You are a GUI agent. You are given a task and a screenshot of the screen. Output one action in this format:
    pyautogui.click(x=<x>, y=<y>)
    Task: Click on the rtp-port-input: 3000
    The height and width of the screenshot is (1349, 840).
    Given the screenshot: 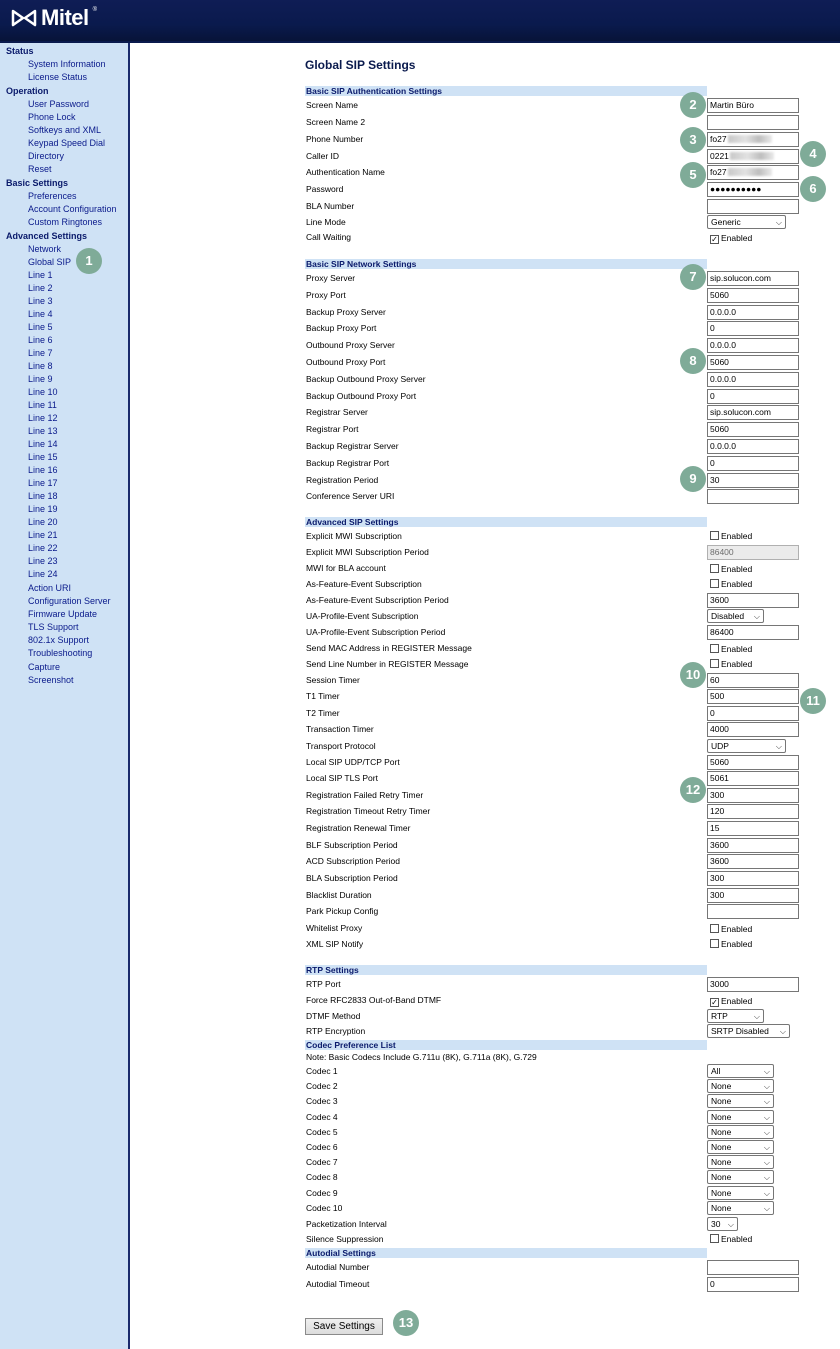 What is the action you would take?
    pyautogui.click(x=753, y=984)
    